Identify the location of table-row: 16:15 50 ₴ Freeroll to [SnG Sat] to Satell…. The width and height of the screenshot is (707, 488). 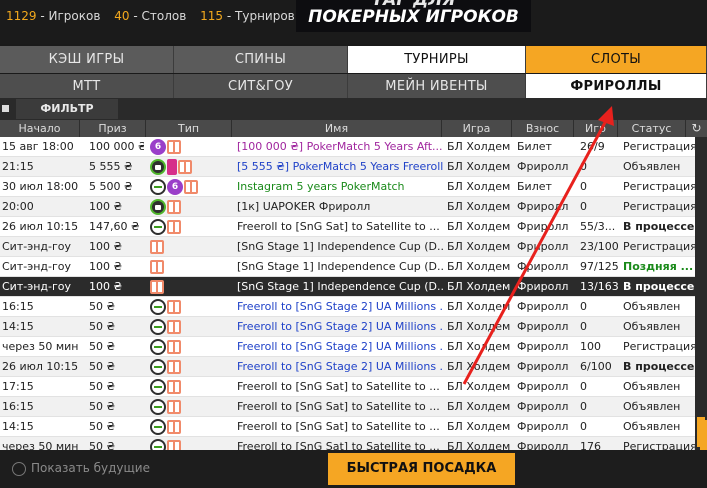
(347, 407).